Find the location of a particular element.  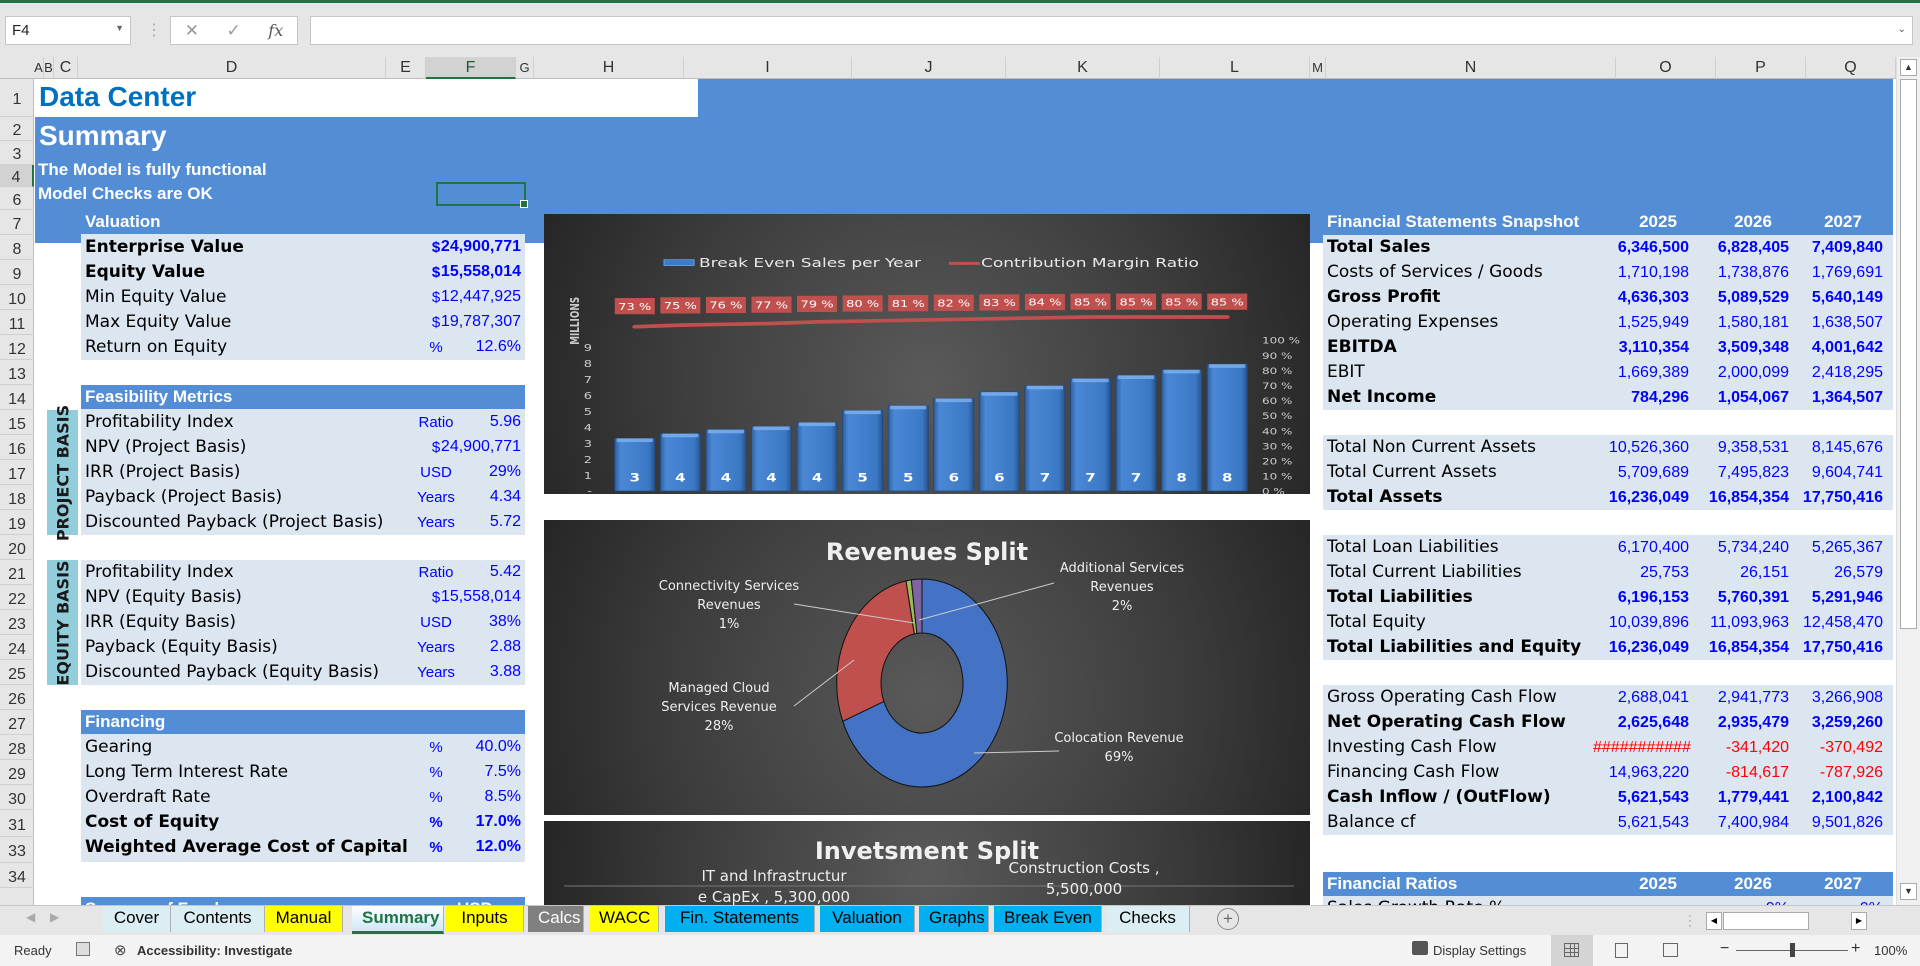

metric-value: 29% is located at coordinates (471, 472).